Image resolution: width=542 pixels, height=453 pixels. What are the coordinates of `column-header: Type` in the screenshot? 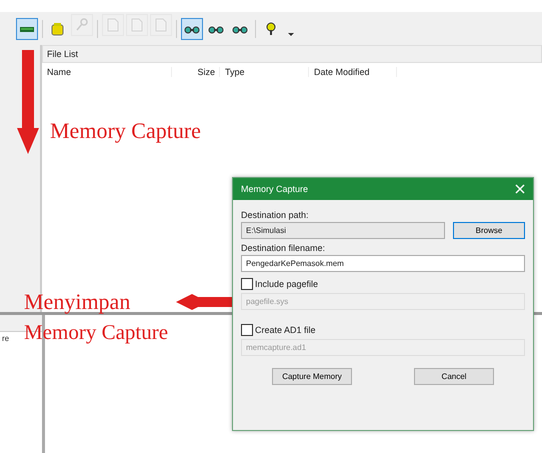 It's located at (264, 72).